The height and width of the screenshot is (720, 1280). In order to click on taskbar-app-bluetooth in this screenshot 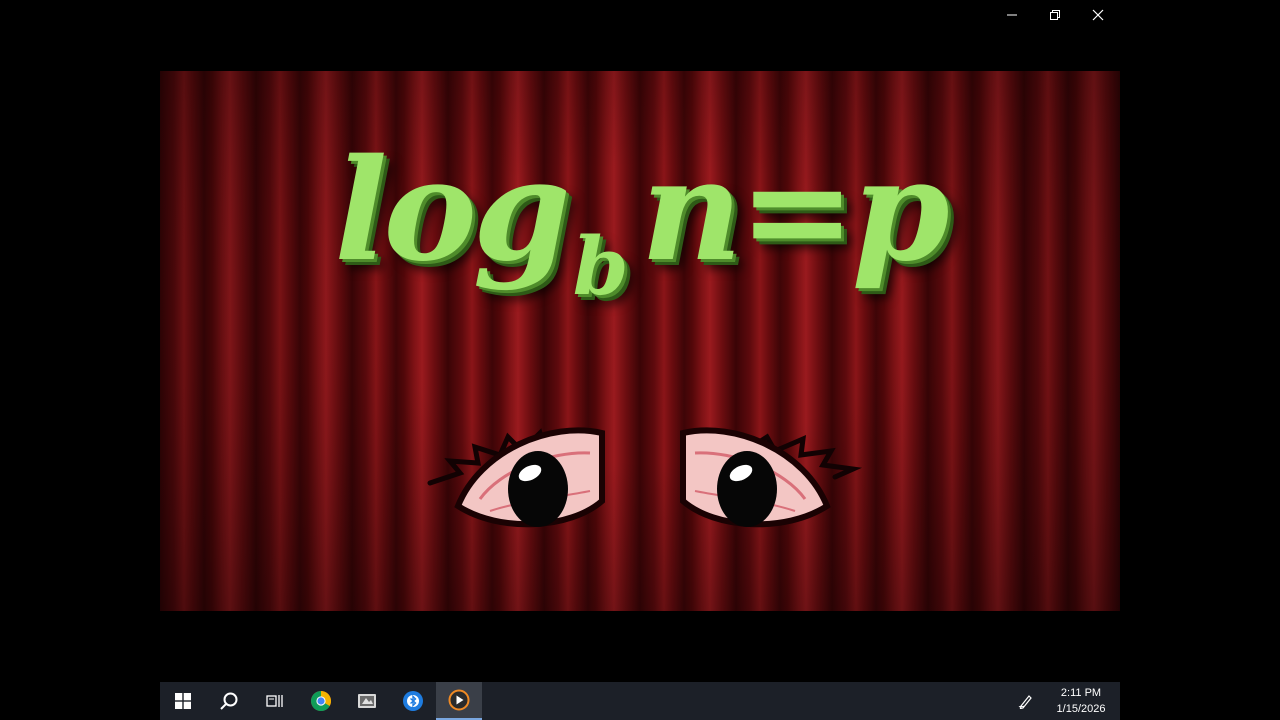, I will do `click(413, 701)`.